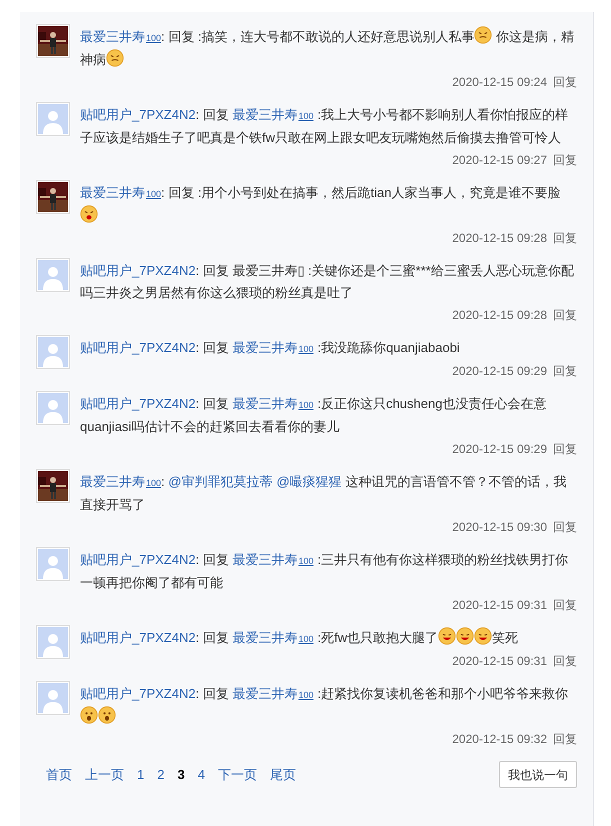  Describe the element at coordinates (328, 638) in the screenshot. I see `comment-text: 贴吧用户_7PXZ4N2: 回复 最爱三井寿 100 :死fw也只敢抱大腿了 笑死` at that location.